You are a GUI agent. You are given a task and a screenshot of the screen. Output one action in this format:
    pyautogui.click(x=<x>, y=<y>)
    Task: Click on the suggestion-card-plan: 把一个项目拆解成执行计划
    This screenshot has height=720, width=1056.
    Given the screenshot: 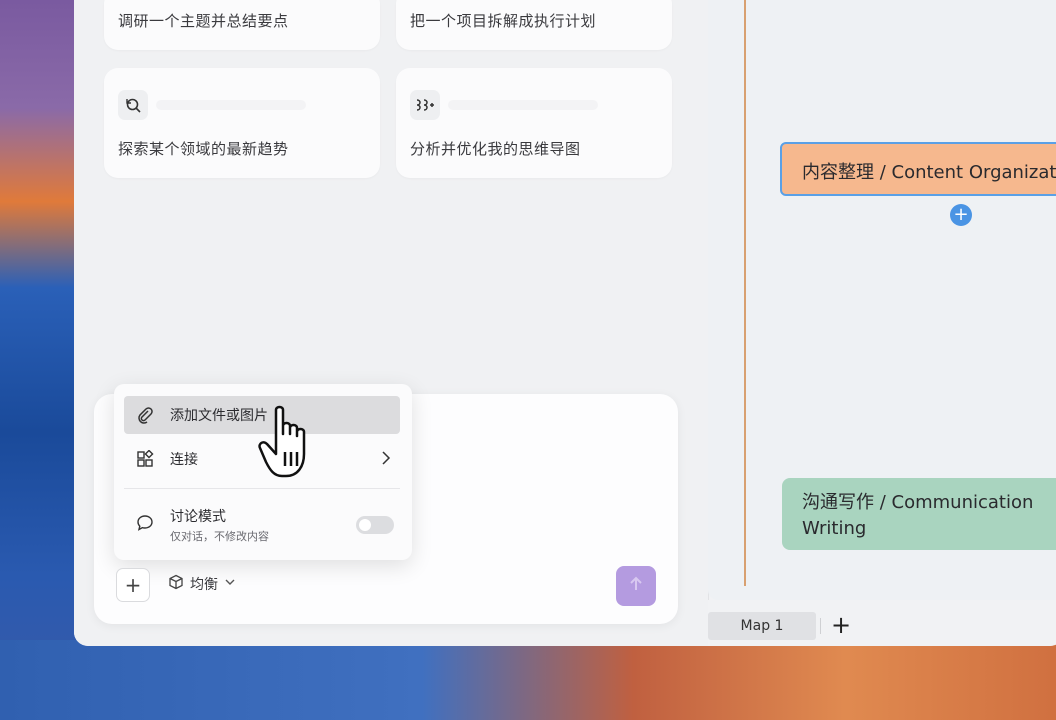 What is the action you would take?
    pyautogui.click(x=534, y=25)
    